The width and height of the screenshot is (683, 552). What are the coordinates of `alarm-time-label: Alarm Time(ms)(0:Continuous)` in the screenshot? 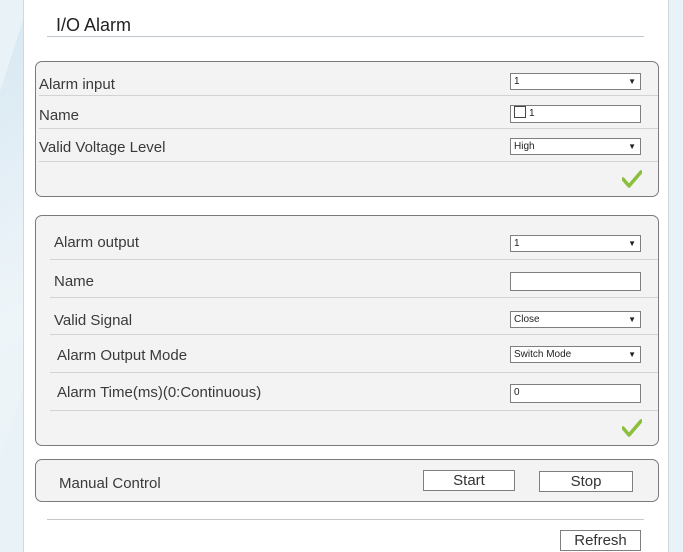 It's located at (159, 392).